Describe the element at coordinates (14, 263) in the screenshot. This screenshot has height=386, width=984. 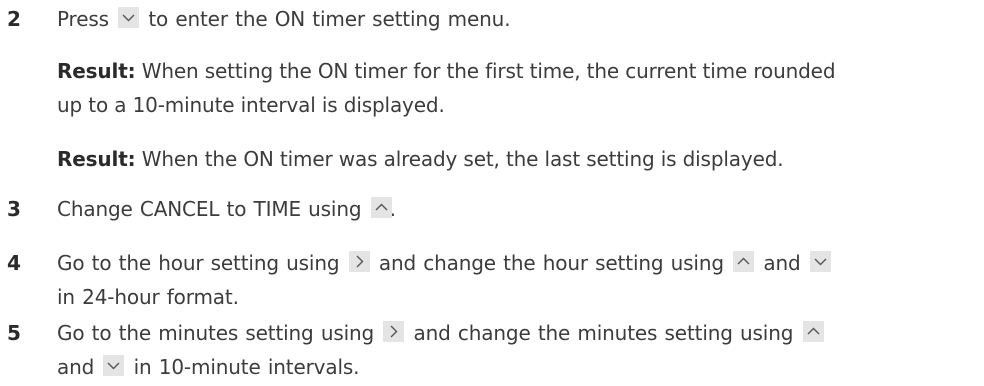
I see `step-number: 4` at that location.